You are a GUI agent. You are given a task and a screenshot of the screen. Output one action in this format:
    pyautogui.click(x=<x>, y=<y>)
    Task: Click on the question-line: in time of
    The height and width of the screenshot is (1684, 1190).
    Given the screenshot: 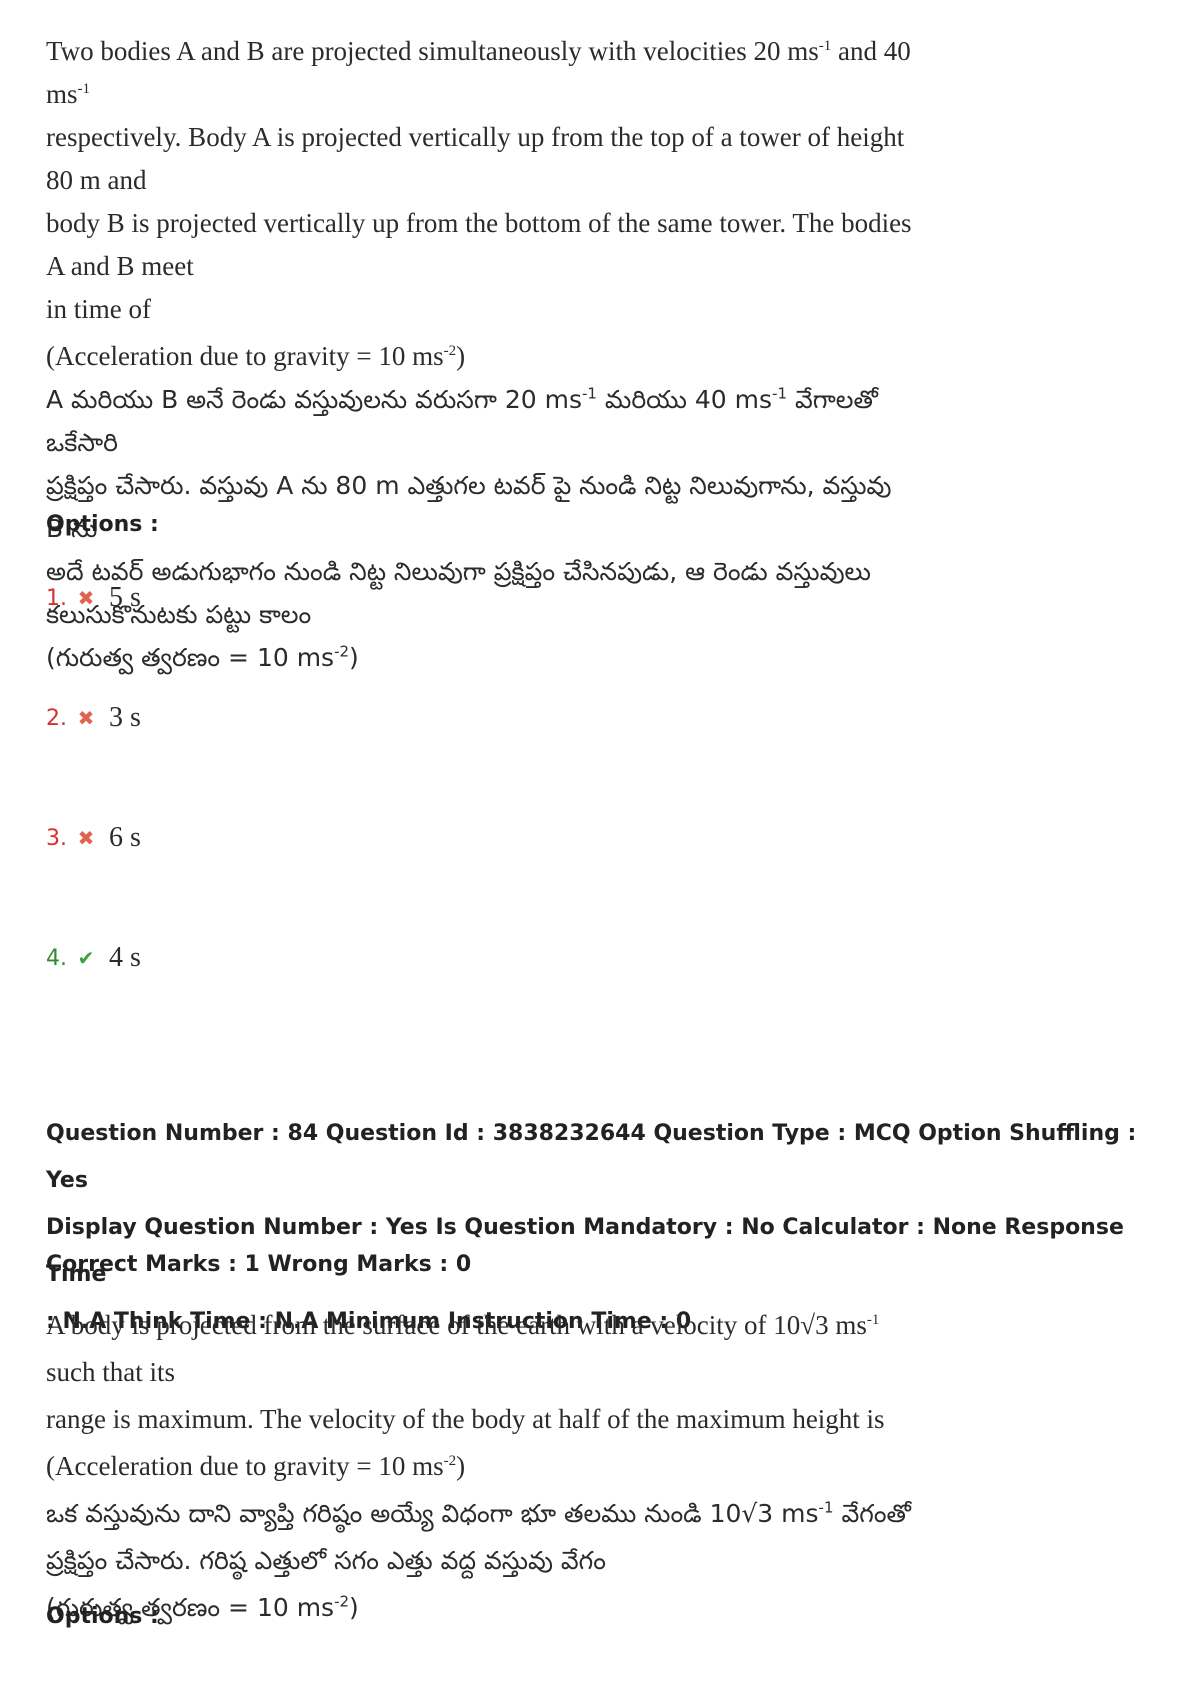 What is the action you would take?
    pyautogui.click(x=98, y=309)
    